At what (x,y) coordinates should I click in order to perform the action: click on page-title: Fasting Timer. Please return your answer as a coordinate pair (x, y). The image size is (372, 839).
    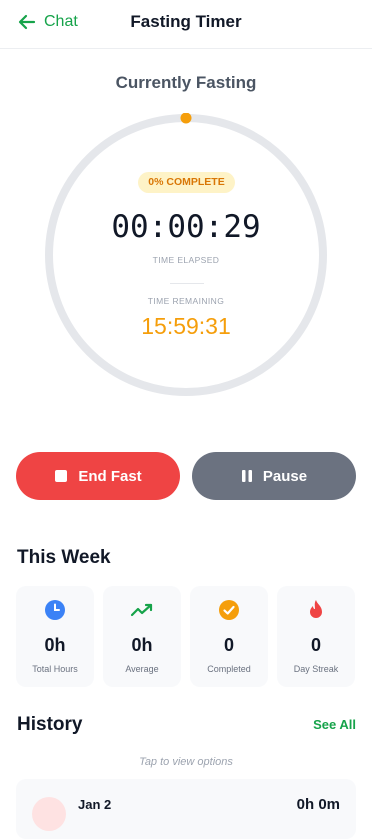
    Looking at the image, I should click on (186, 21).